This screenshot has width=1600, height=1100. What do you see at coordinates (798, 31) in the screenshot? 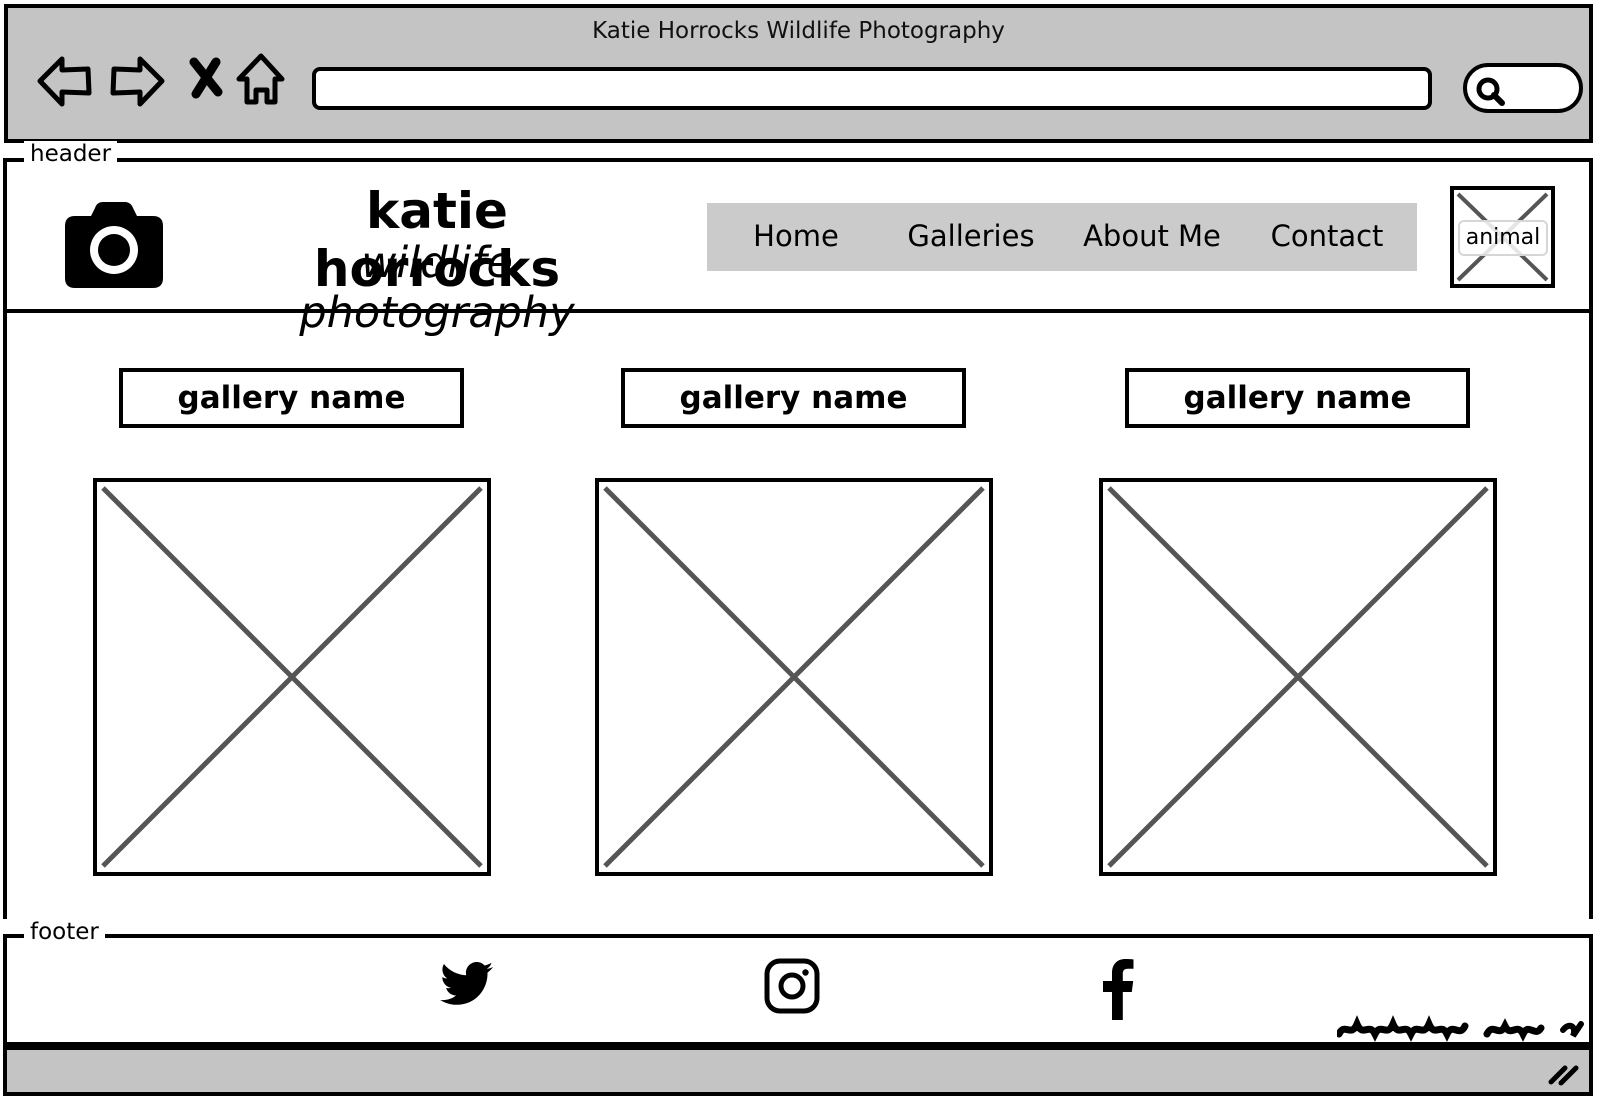
I see `window-title: Katie Horrocks Wildlife Photography` at bounding box center [798, 31].